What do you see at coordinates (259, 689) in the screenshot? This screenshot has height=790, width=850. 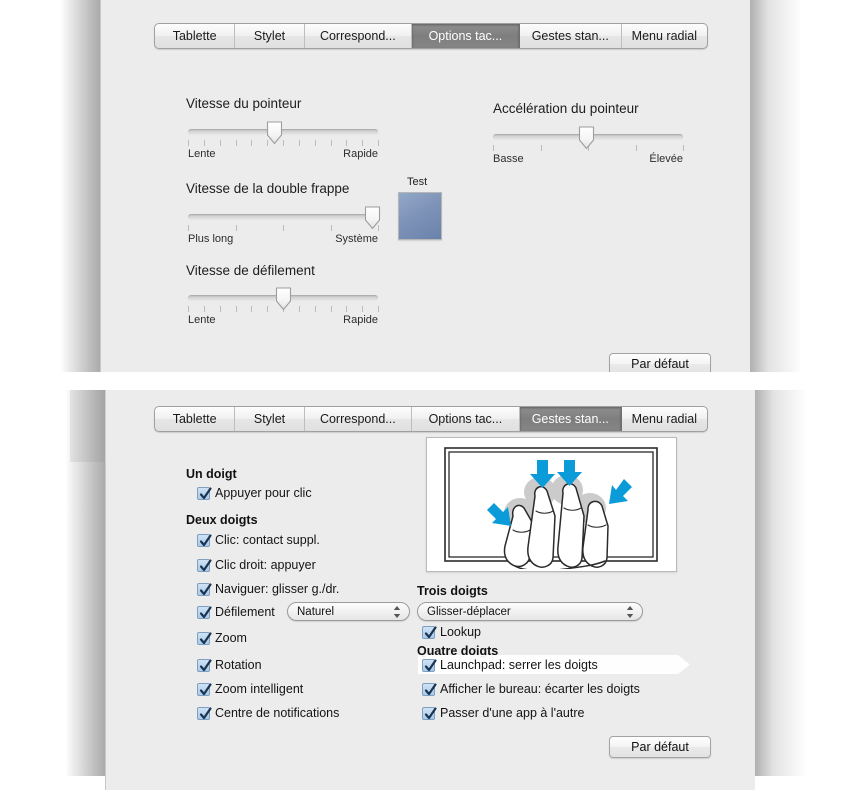 I see `checkbox-label: Zoom intelligent` at bounding box center [259, 689].